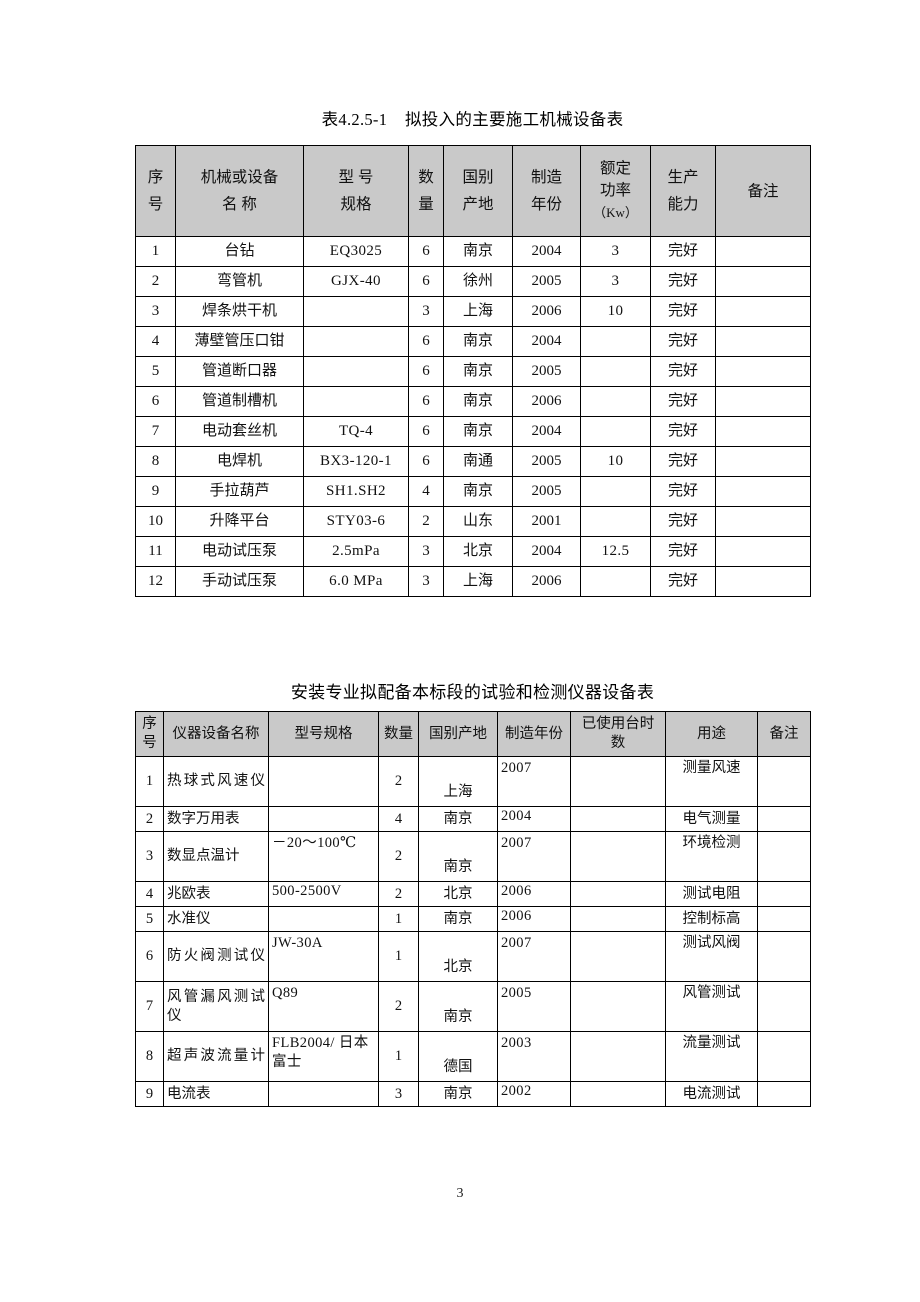 This screenshot has width=920, height=1302. Describe the element at coordinates (239, 431) in the screenshot. I see `table1-cell-name: 电动套丝机` at that location.